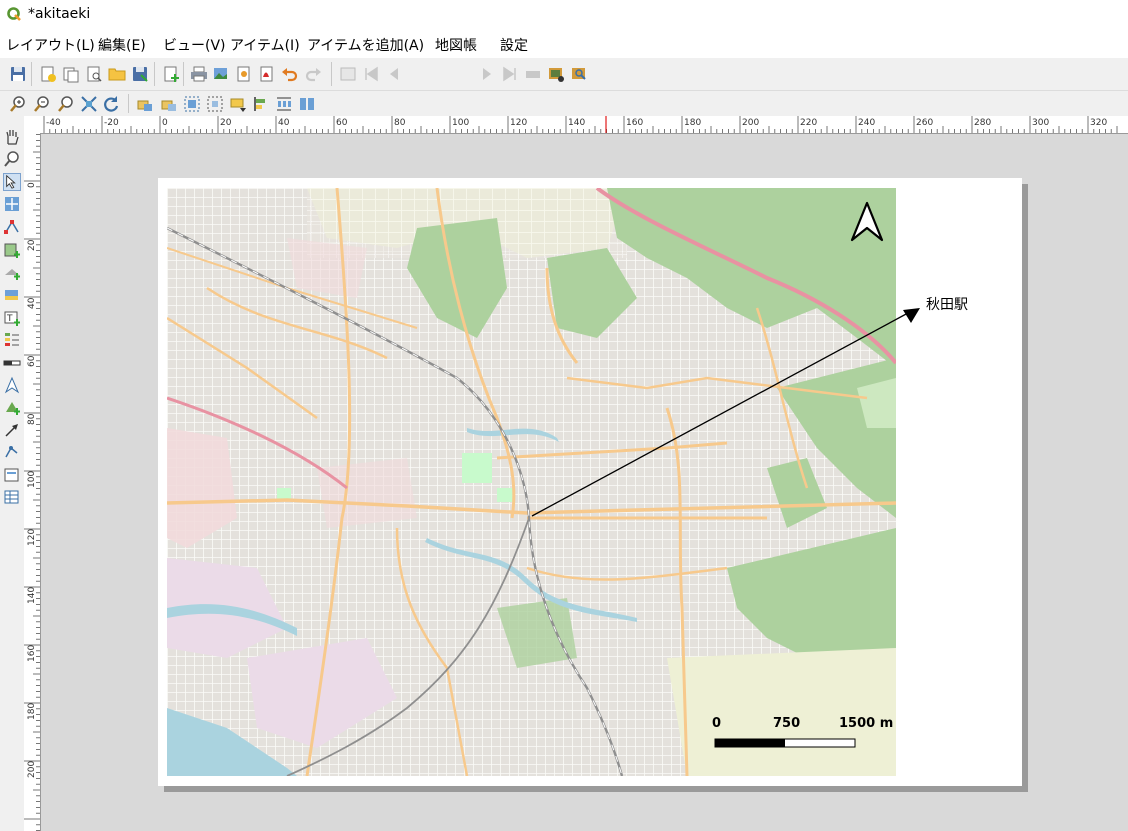 The height and width of the screenshot is (831, 1128). I want to click on export-image-icon, so click(221, 74).